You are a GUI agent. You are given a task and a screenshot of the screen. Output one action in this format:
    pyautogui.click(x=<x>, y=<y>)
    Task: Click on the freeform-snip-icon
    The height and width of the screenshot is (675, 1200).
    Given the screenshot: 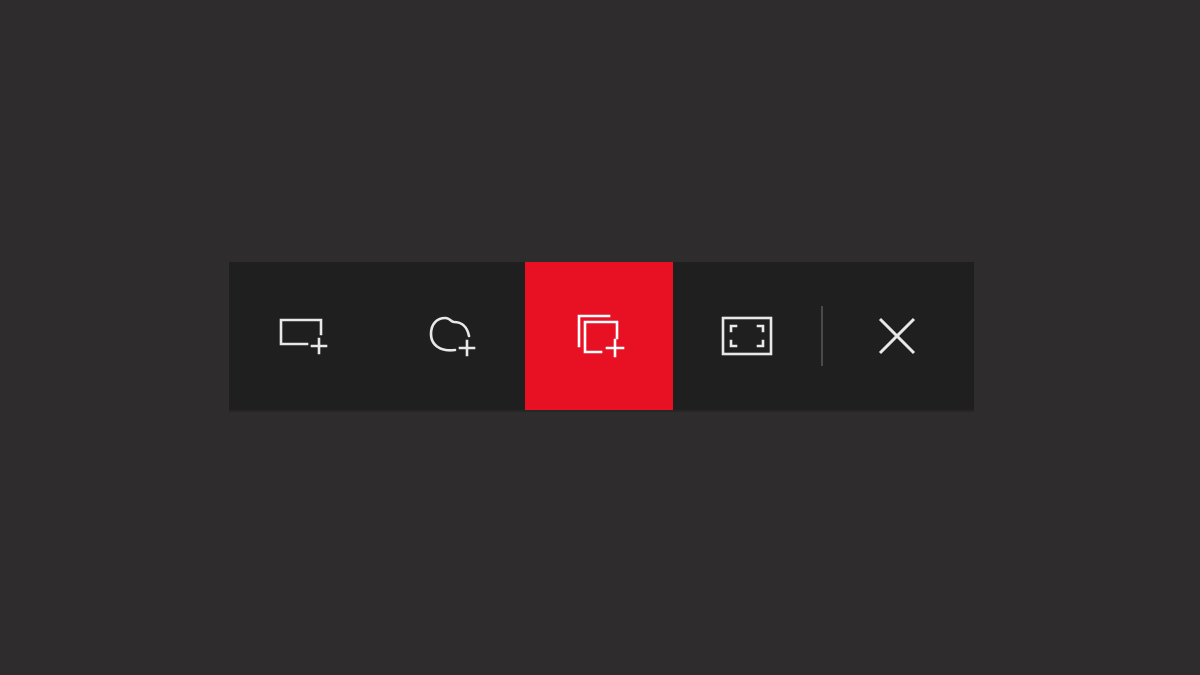 What is the action you would take?
    pyautogui.click(x=452, y=336)
    